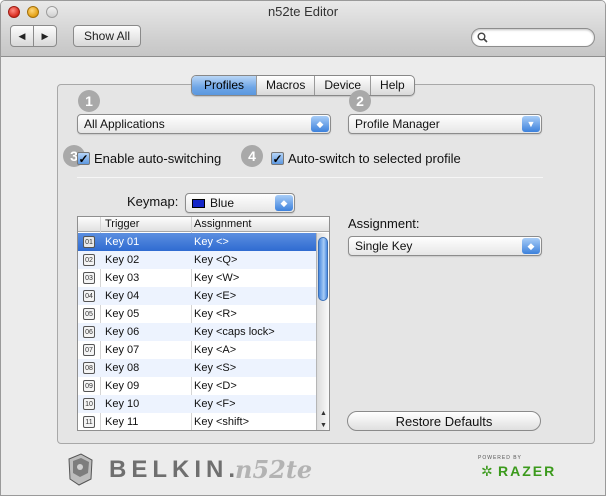 This screenshot has width=606, height=496. I want to click on trigger-cell: Key 06, so click(122, 332).